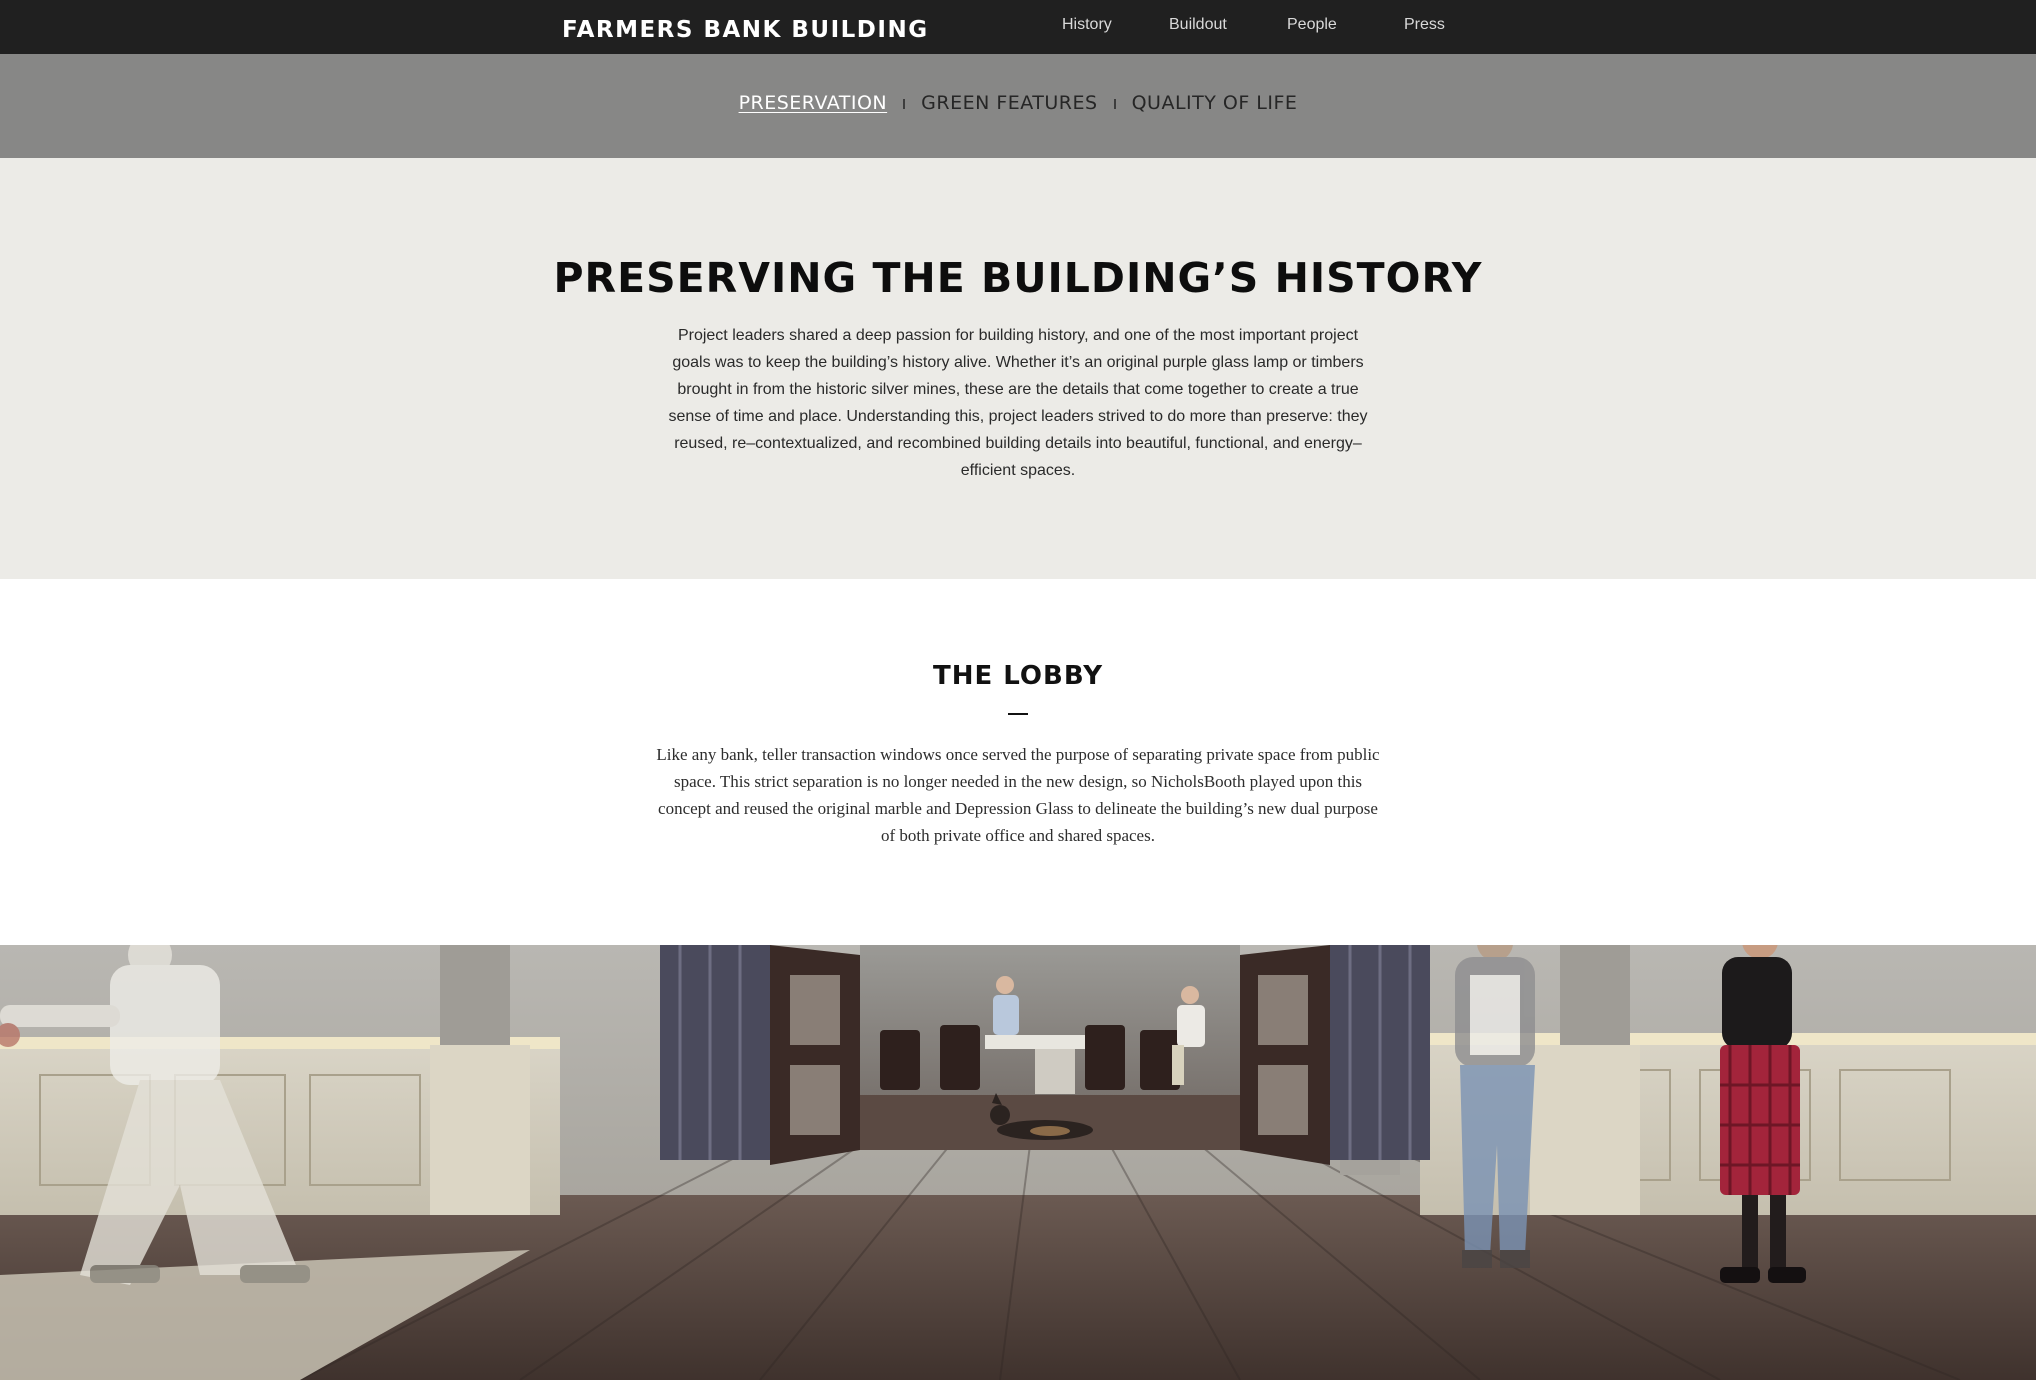 The height and width of the screenshot is (1380, 2036). I want to click on subnav-tab-quality-of-life: QUALITY OF LIFE, so click(1215, 103).